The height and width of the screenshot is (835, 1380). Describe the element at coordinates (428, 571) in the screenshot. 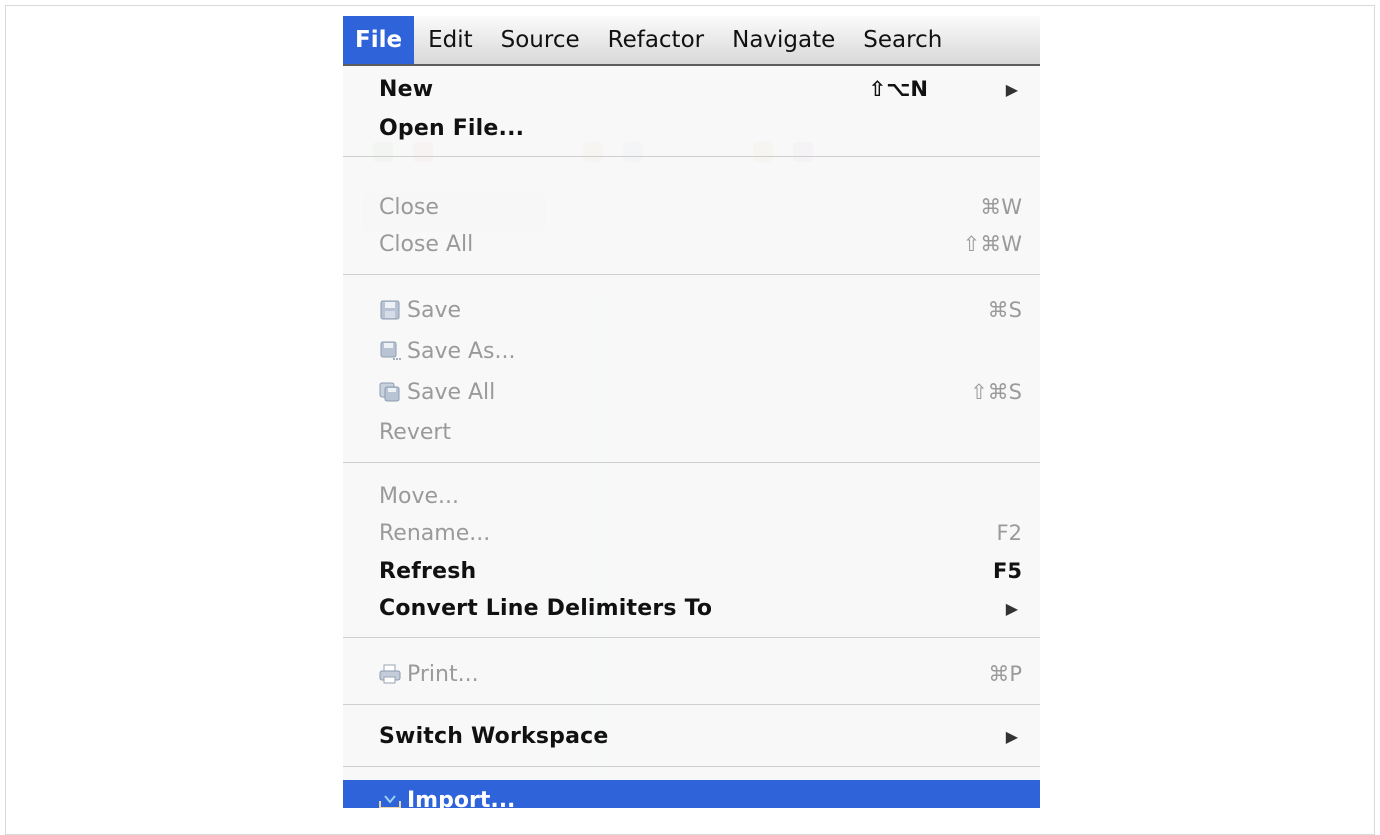

I see `menu-item-refresh-label: Refresh` at that location.